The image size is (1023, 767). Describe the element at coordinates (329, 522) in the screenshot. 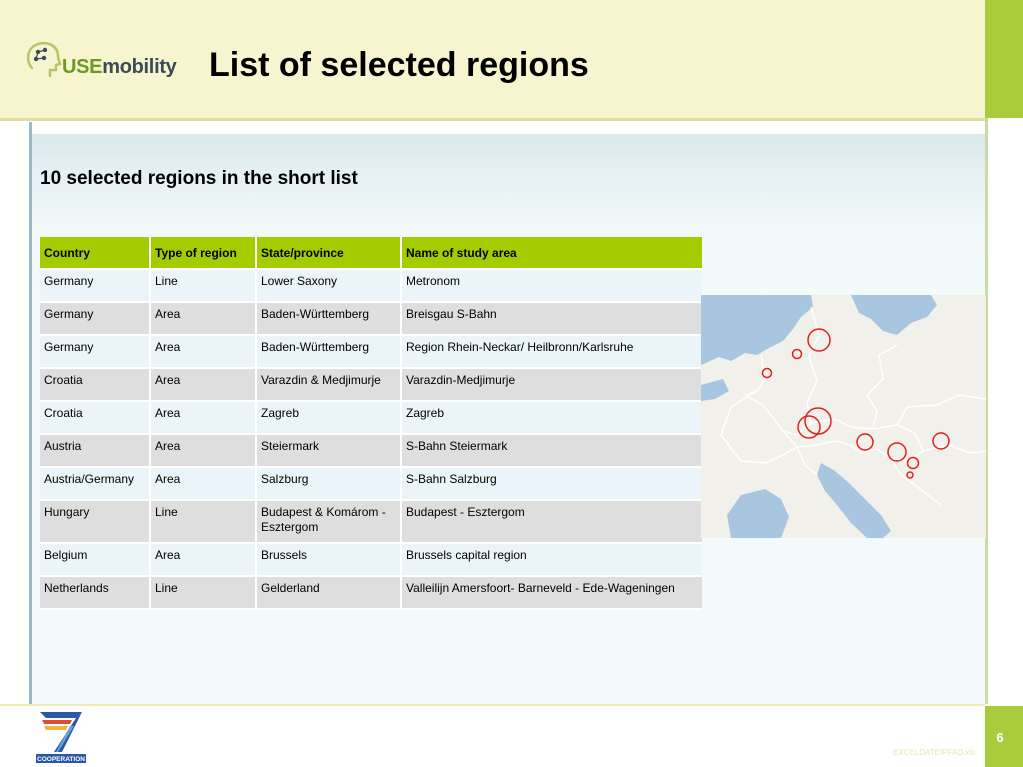

I see `table-cell: Budapest & Komárom - Esztergom` at that location.